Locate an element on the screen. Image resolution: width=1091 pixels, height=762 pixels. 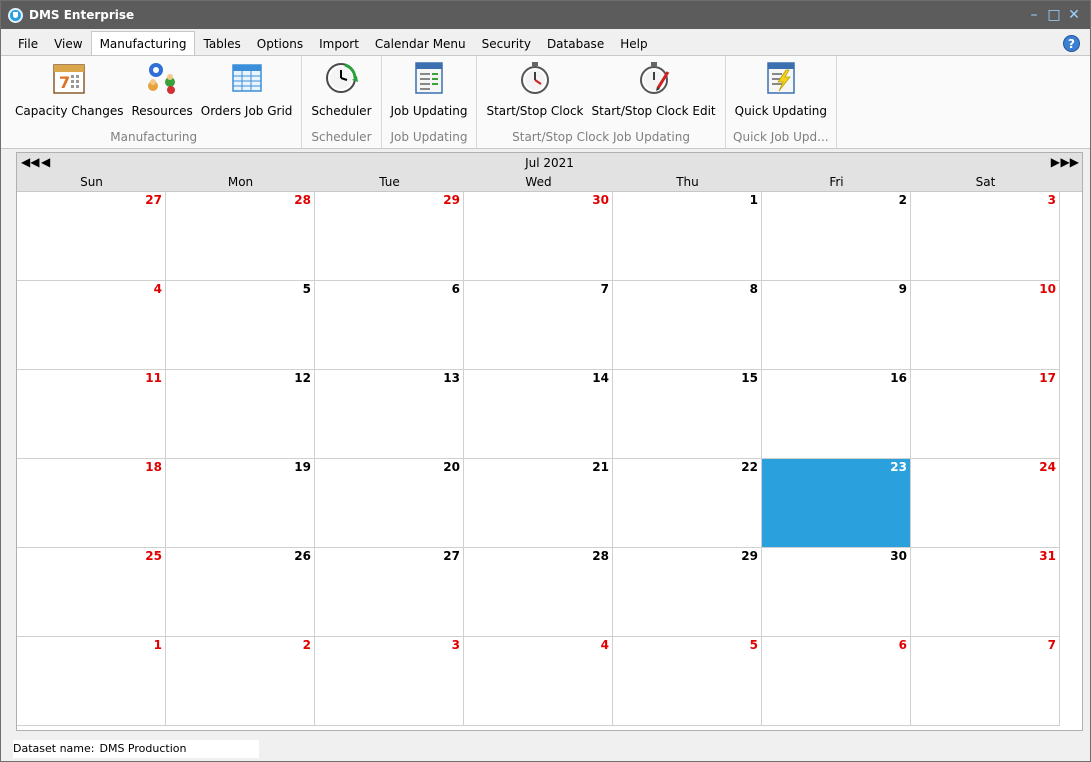
day-number: 21 is located at coordinates (600, 467).